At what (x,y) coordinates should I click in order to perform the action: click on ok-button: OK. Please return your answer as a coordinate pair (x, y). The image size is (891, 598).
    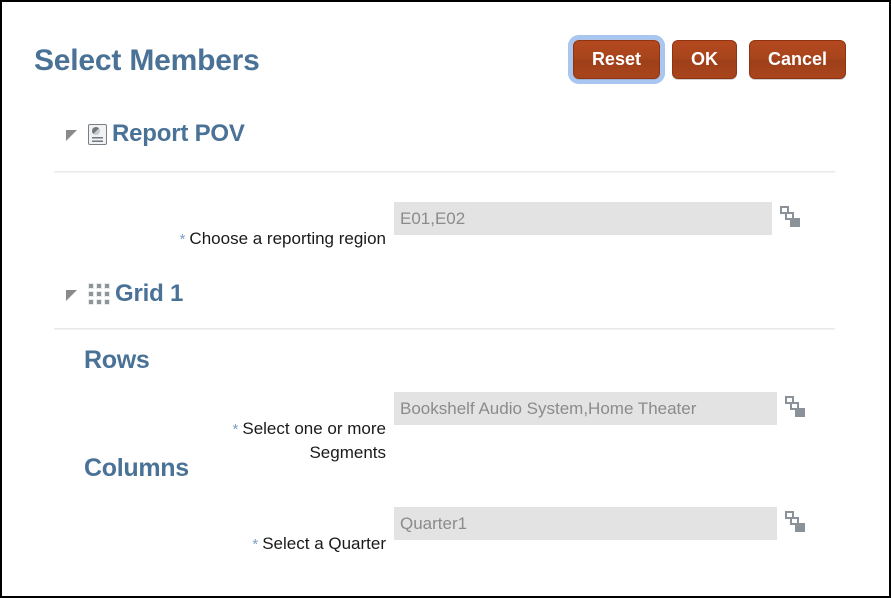
    Looking at the image, I should click on (704, 59).